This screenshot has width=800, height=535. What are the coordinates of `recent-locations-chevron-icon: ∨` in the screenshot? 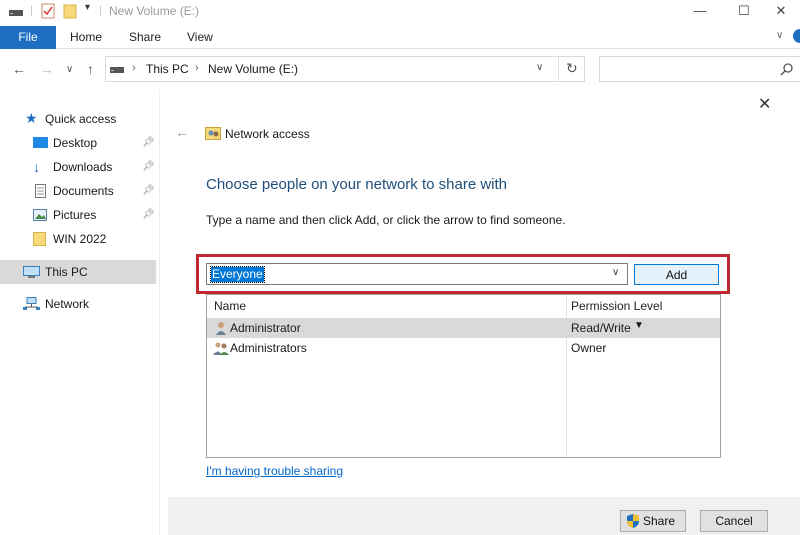 It's located at (69, 69).